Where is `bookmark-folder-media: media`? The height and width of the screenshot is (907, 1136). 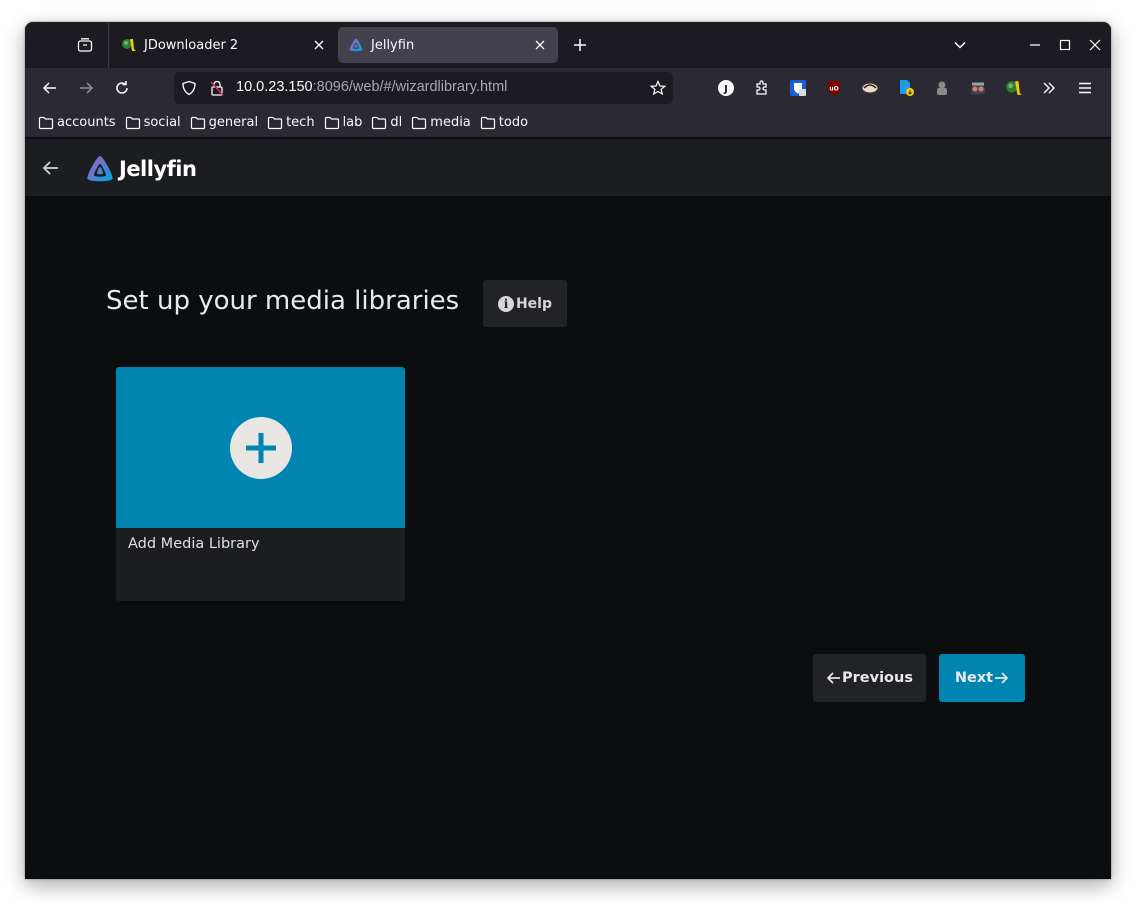 bookmark-folder-media: media is located at coordinates (441, 122).